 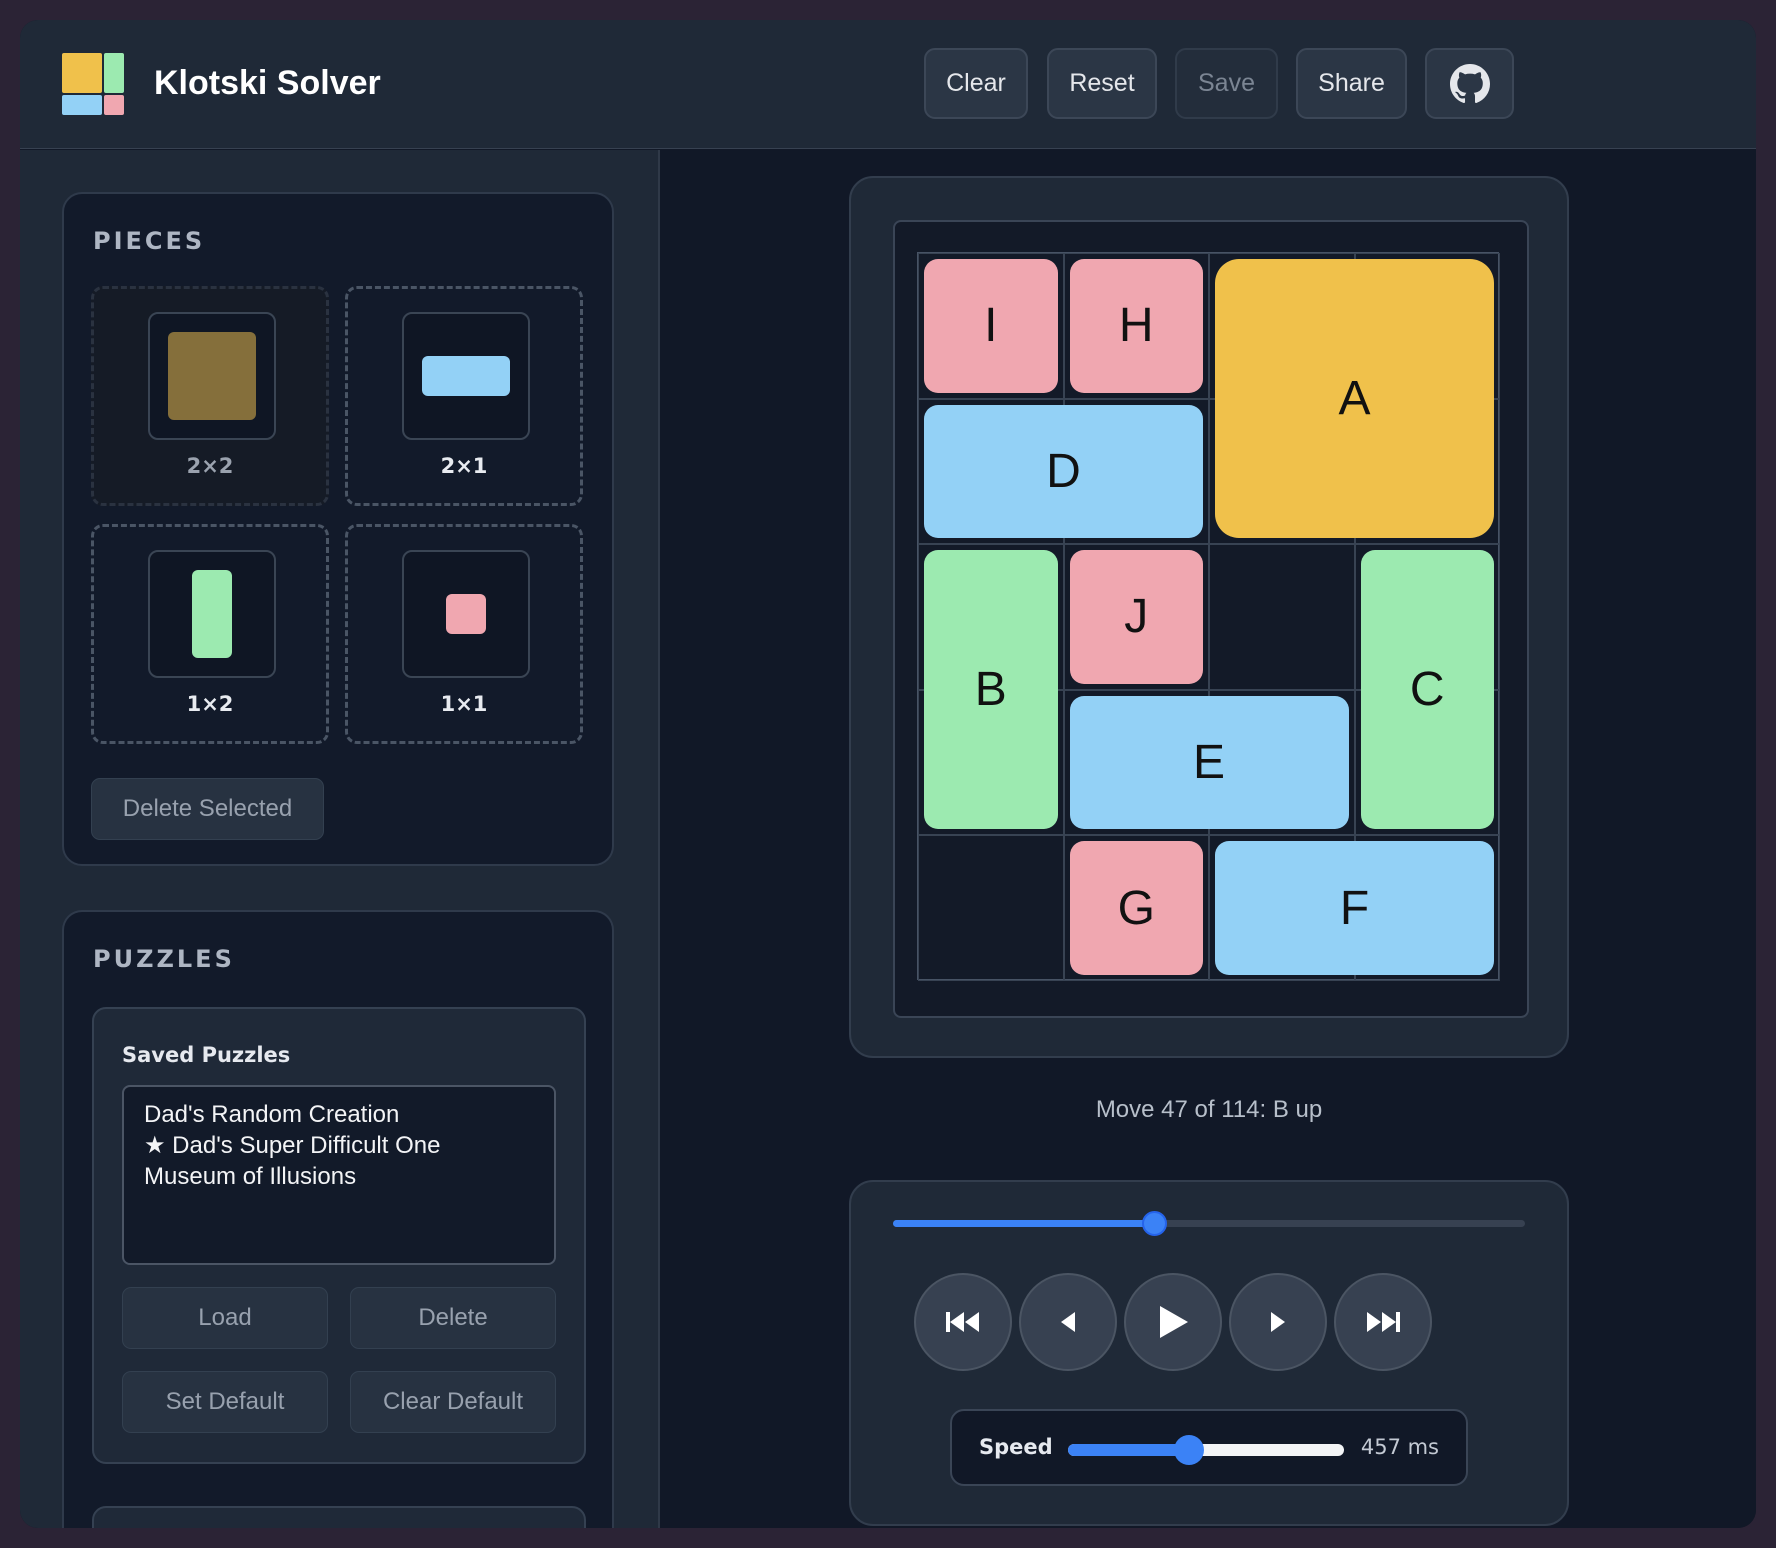 What do you see at coordinates (1209, 1109) in the screenshot?
I see `move-status: Move 47 of 114: B up` at bounding box center [1209, 1109].